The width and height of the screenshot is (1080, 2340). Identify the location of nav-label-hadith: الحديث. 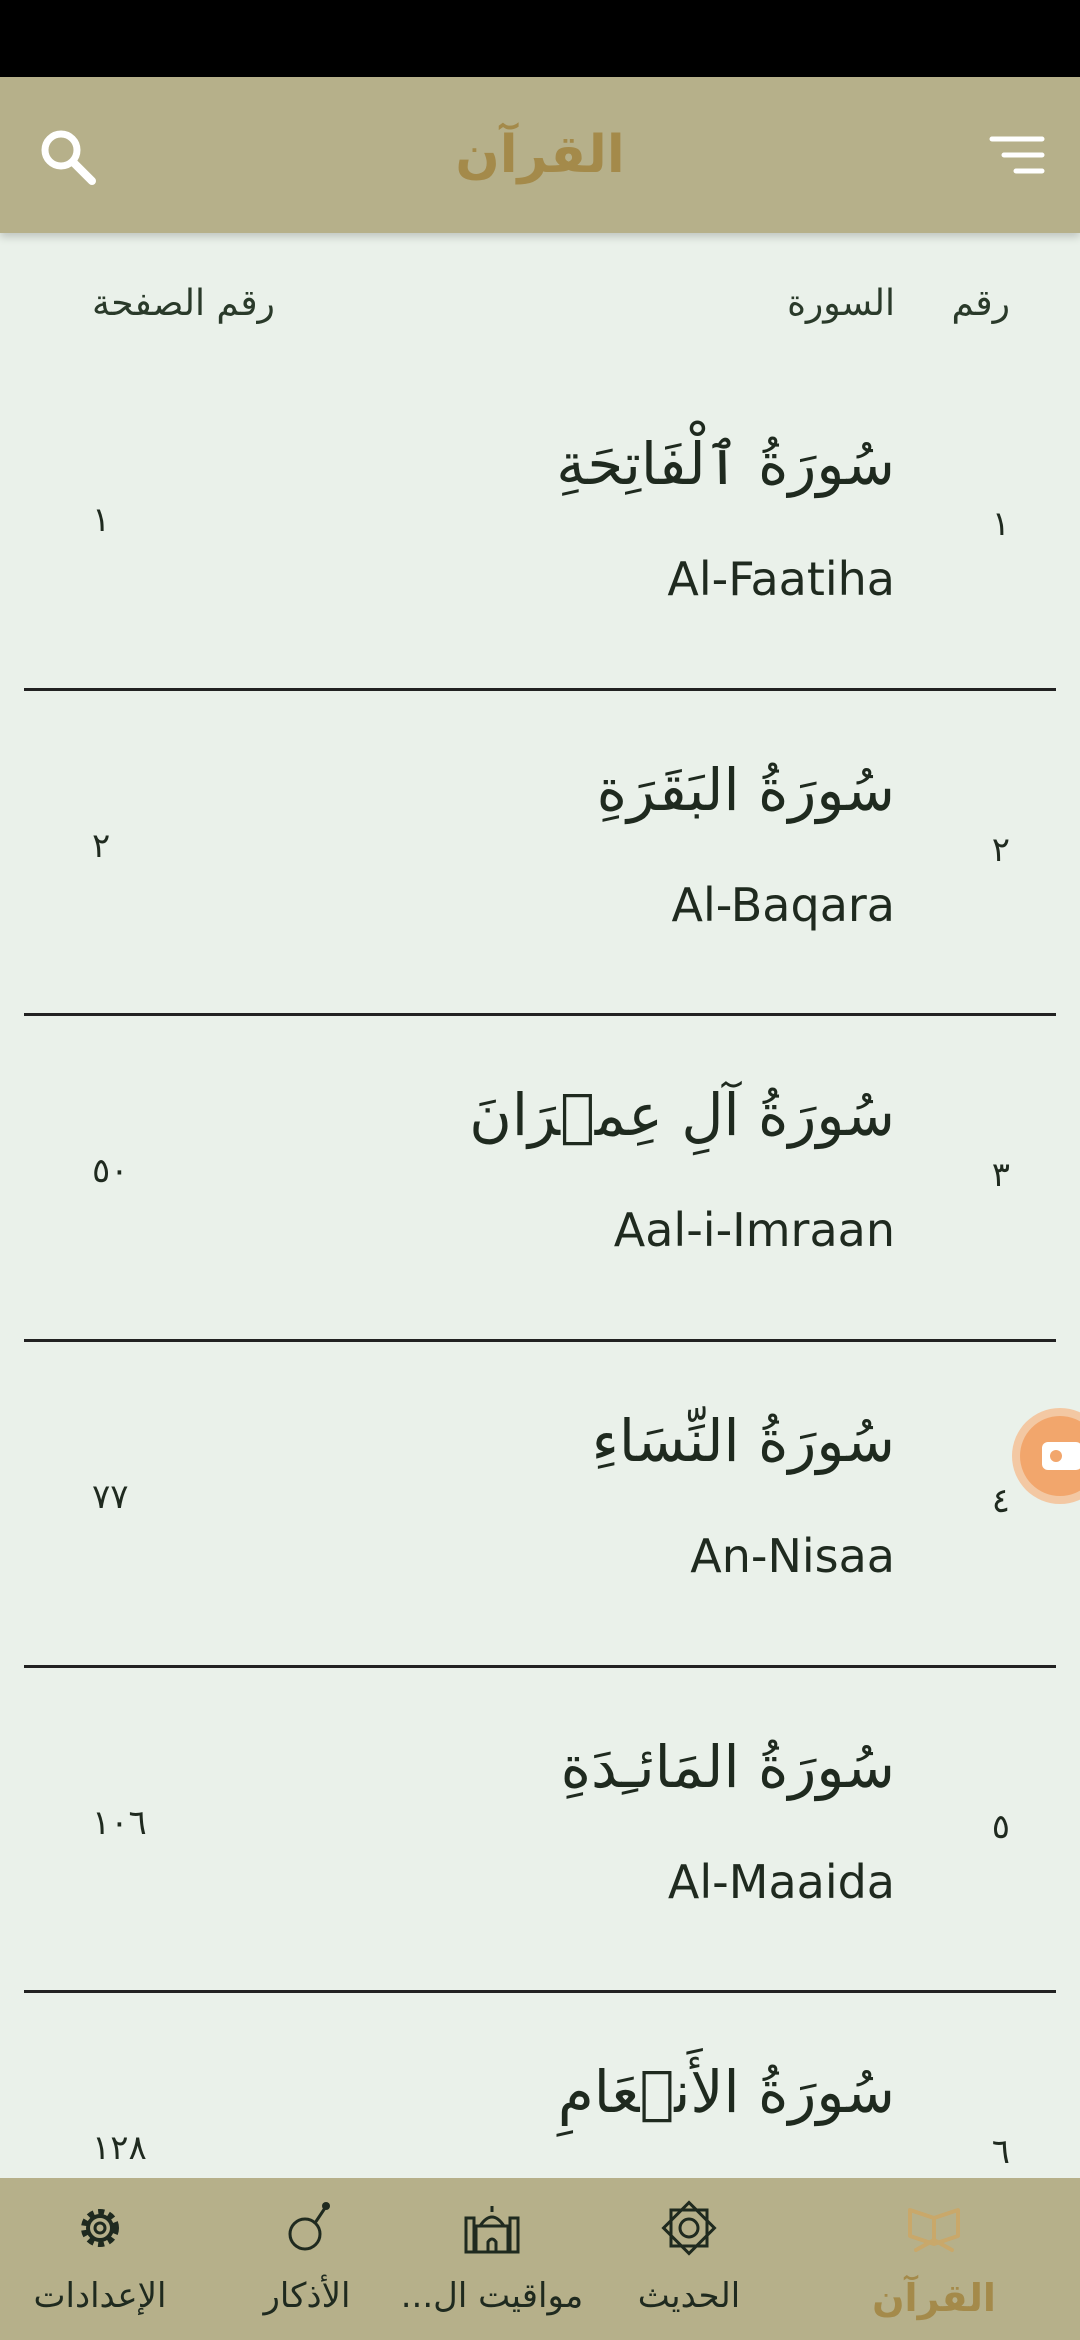
(689, 2296).